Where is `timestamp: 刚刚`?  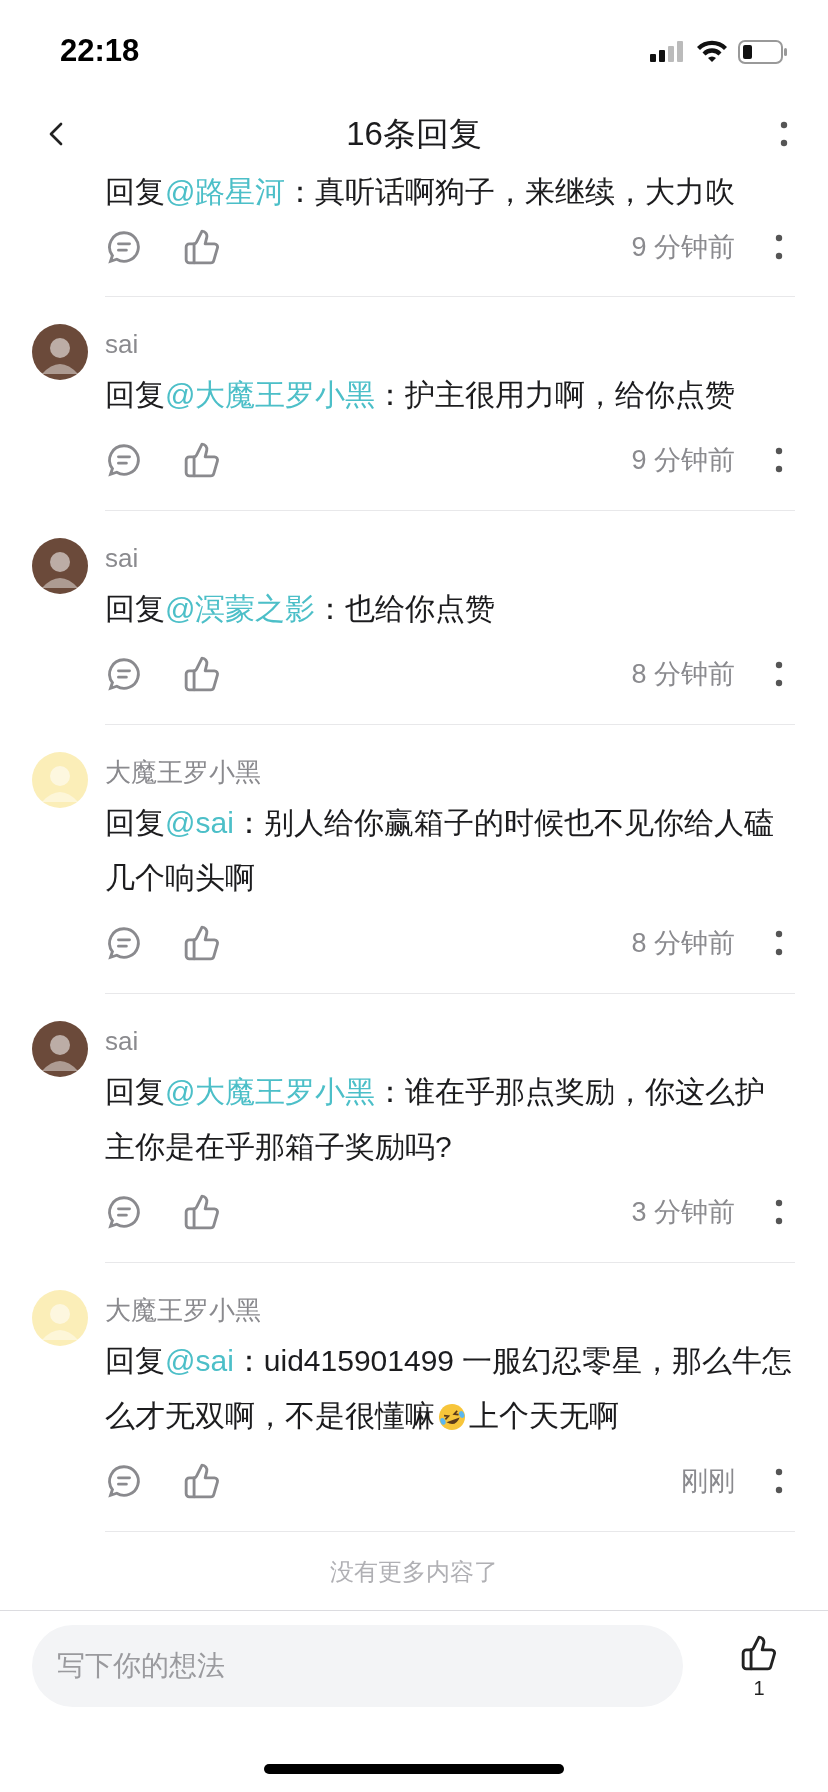
timestamp: 刚刚 is located at coordinates (708, 1481).